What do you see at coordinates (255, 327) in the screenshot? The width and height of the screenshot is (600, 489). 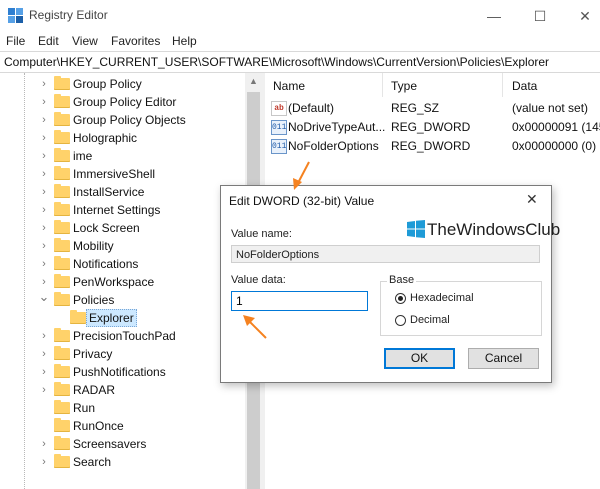 I see `arrow-to-value-data` at bounding box center [255, 327].